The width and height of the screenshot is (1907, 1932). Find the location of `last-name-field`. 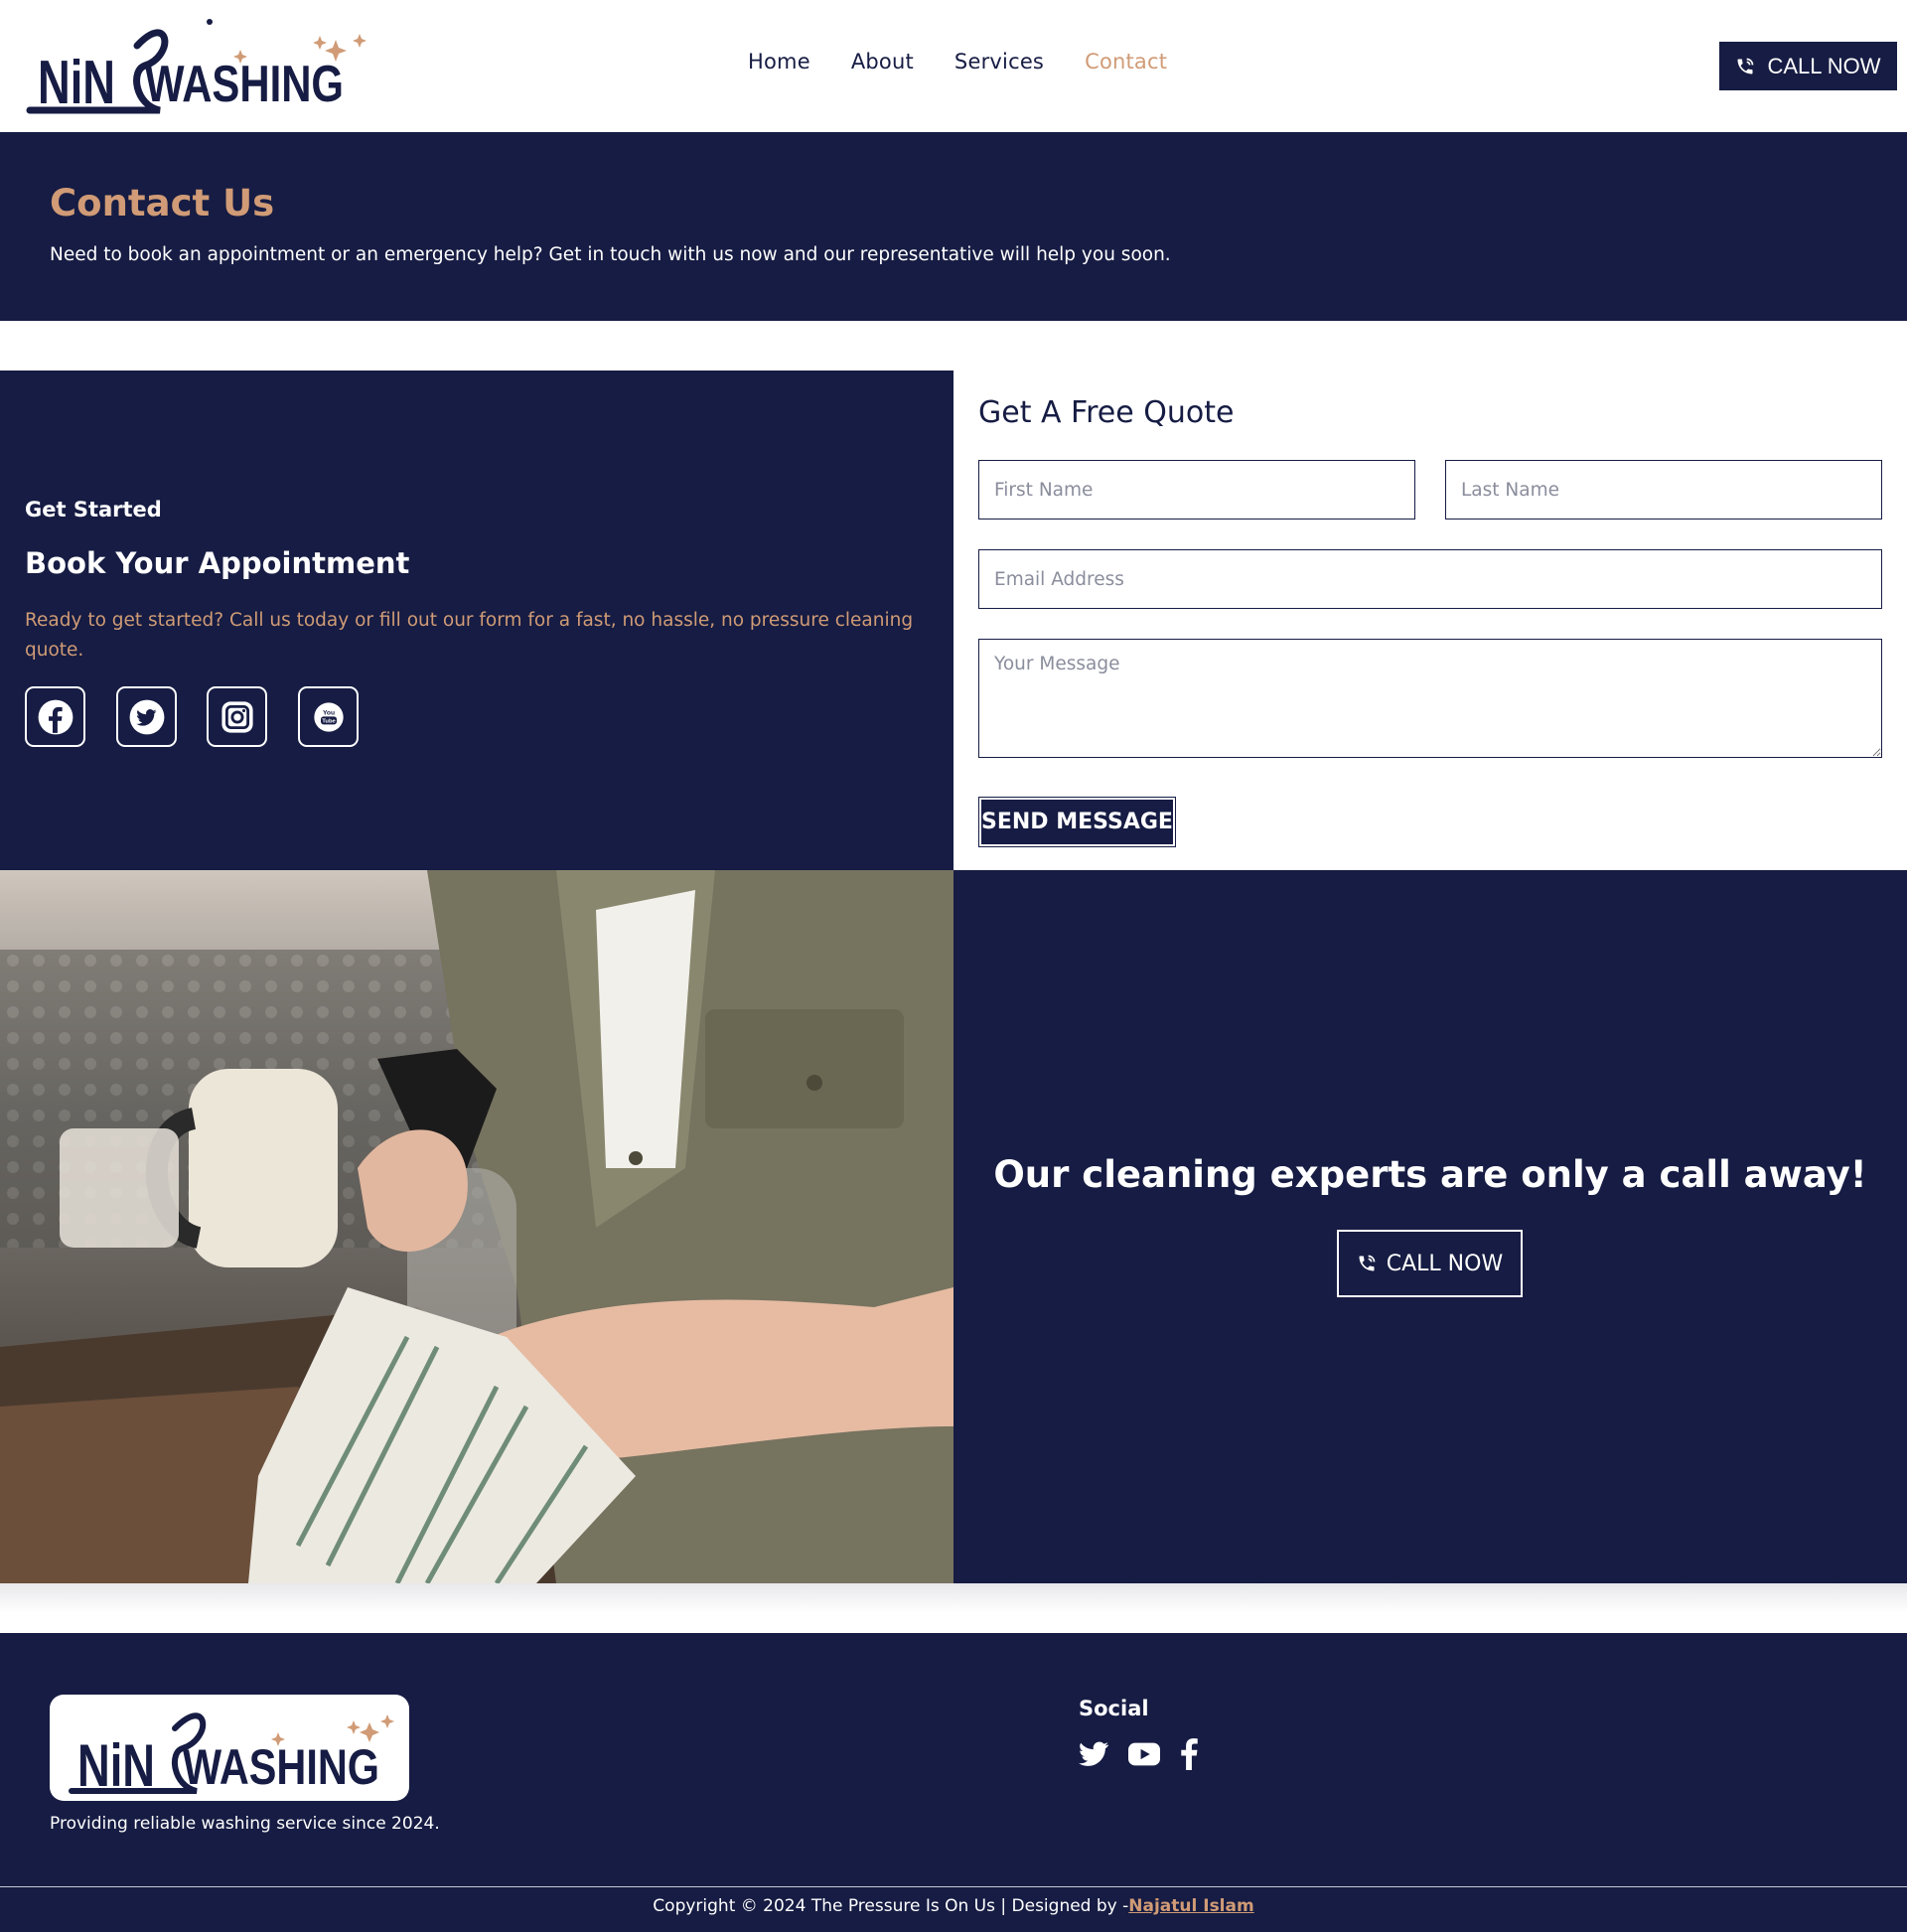

last-name-field is located at coordinates (1663, 490).